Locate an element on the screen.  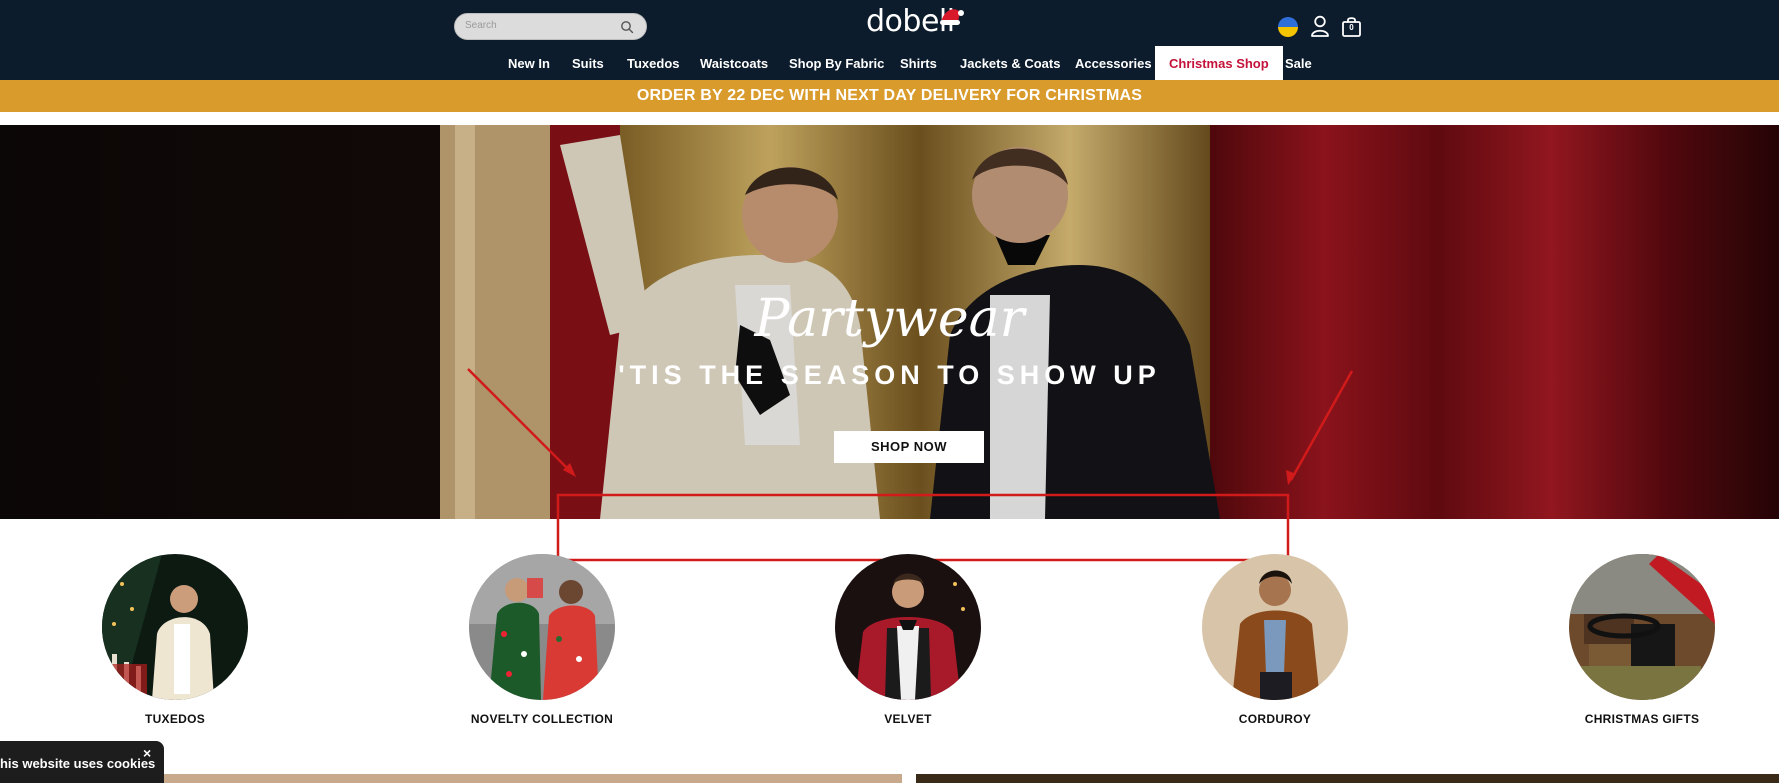
santa-hat-icon is located at coordinates (952, 17).